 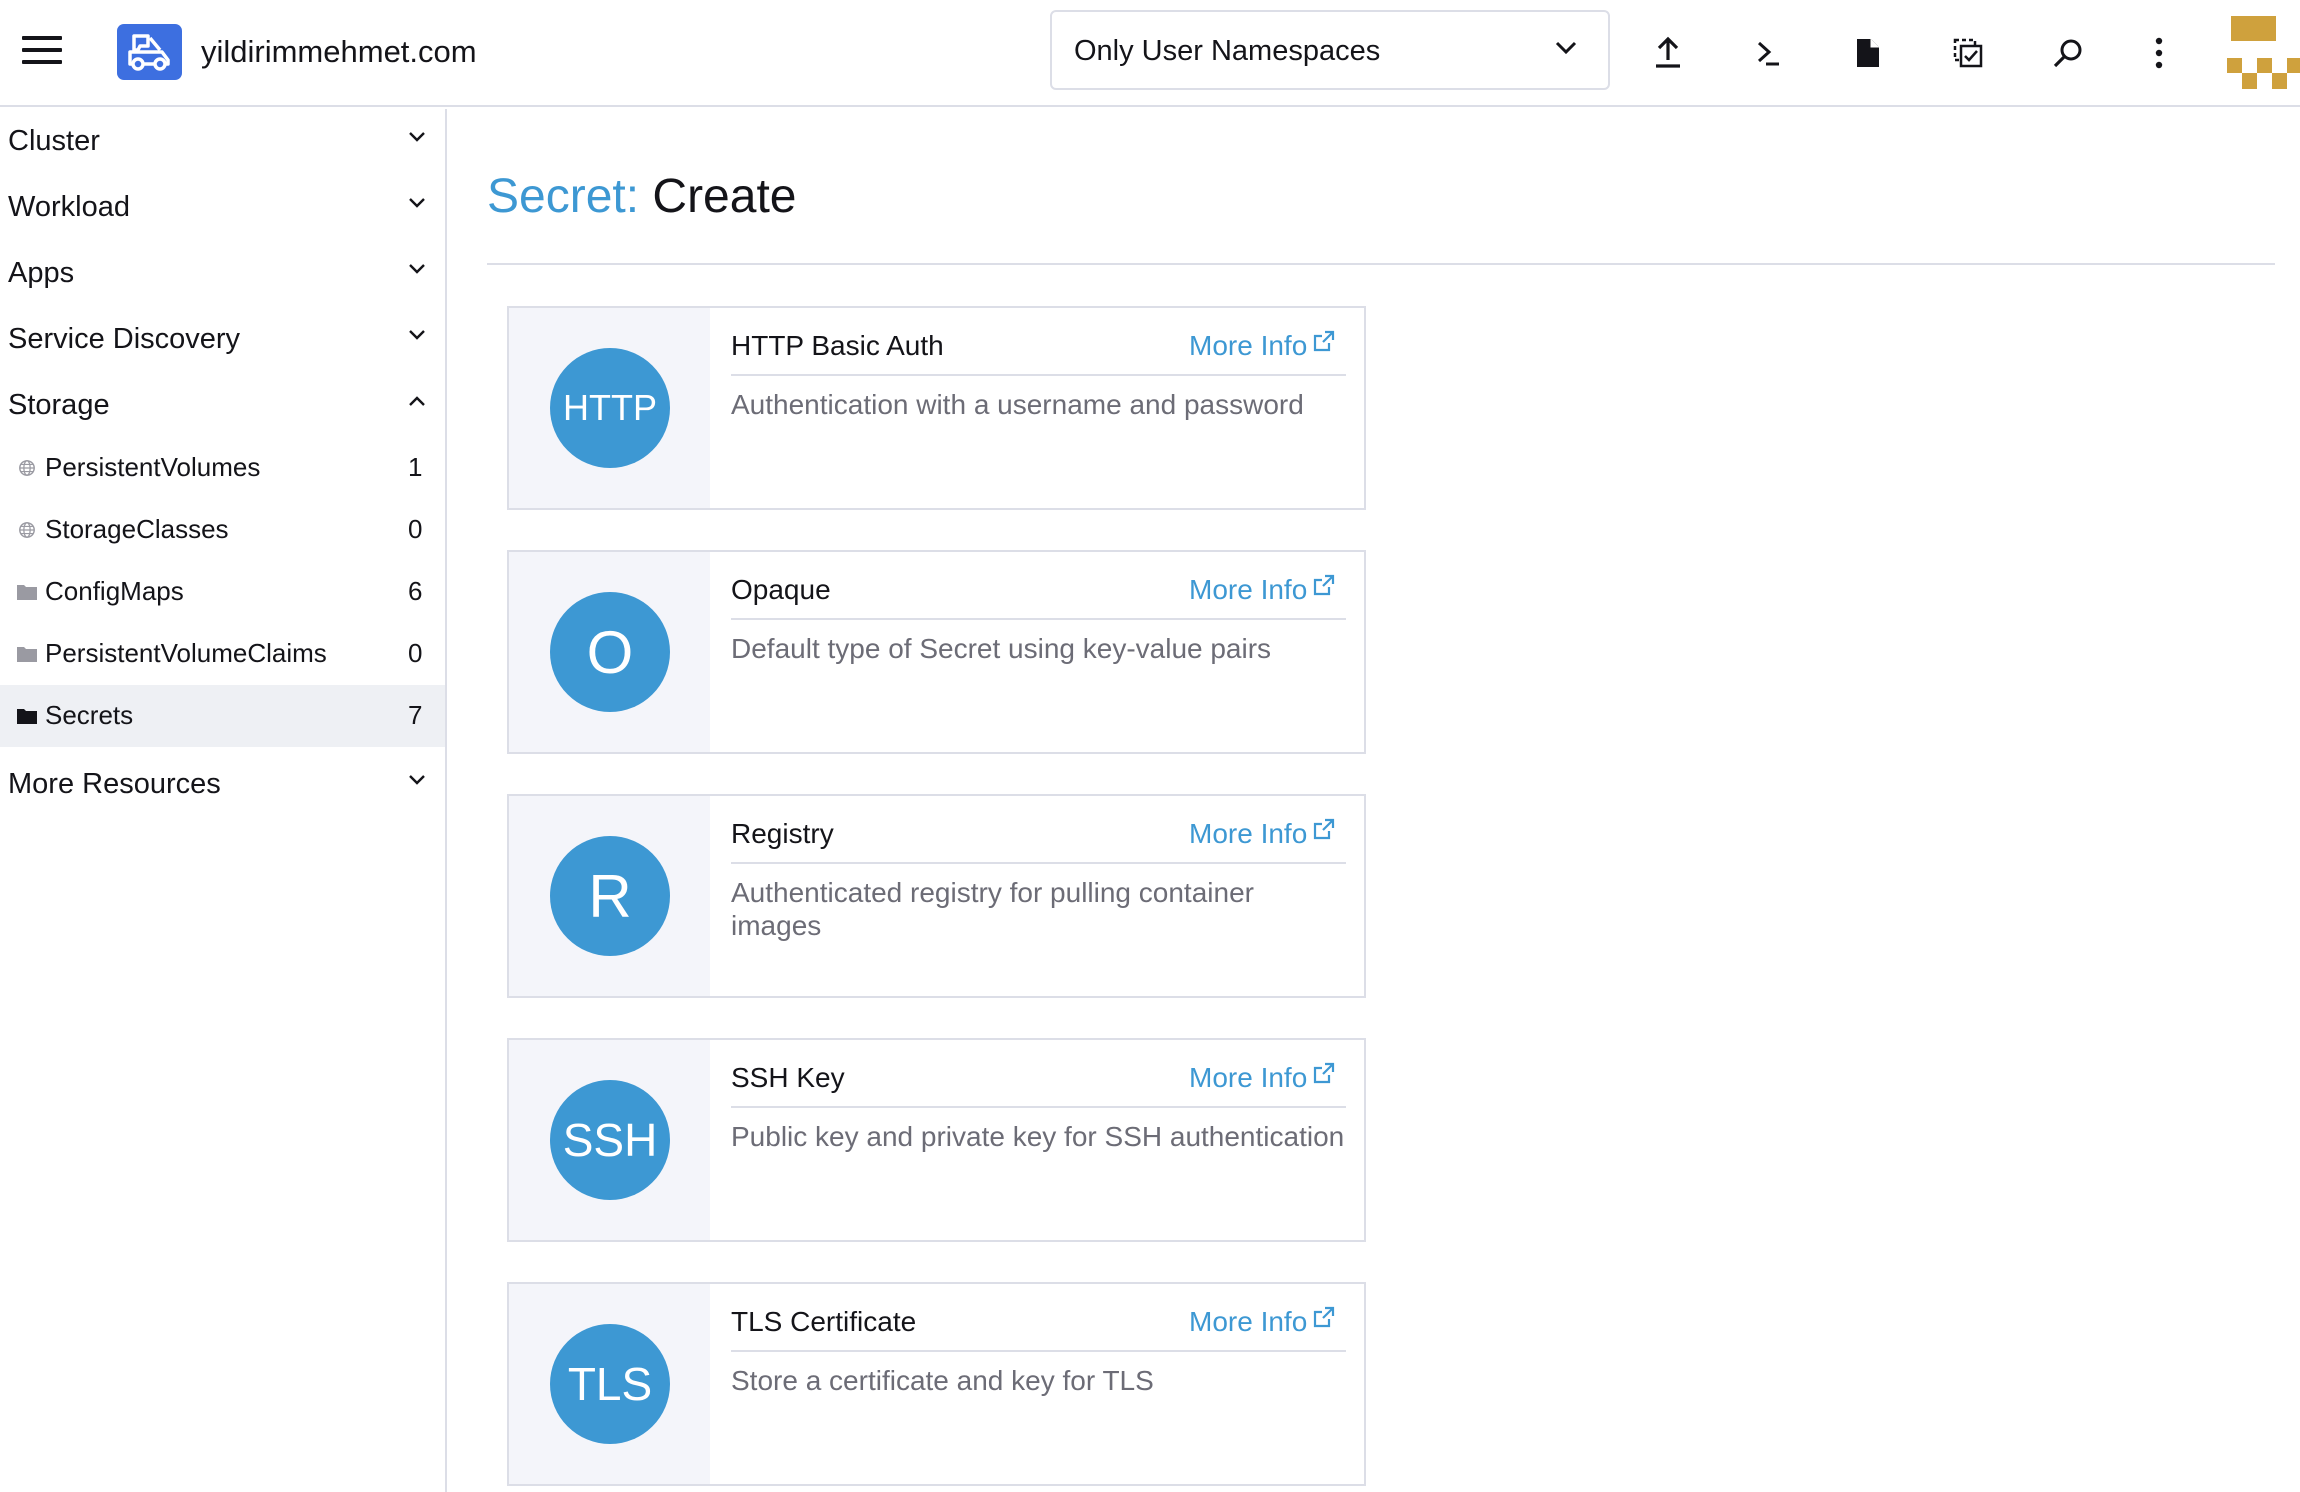 What do you see at coordinates (222, 139) in the screenshot?
I see `nav-group-cluster: Cluster` at bounding box center [222, 139].